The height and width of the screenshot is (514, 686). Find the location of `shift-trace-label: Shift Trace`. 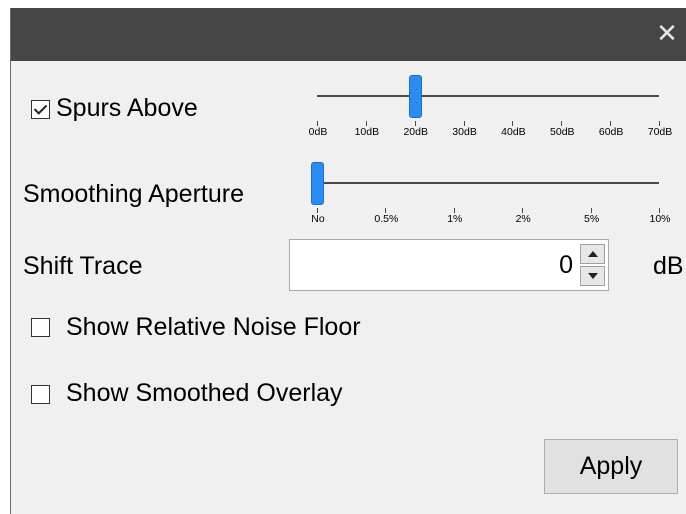

shift-trace-label: Shift Trace is located at coordinates (83, 266).